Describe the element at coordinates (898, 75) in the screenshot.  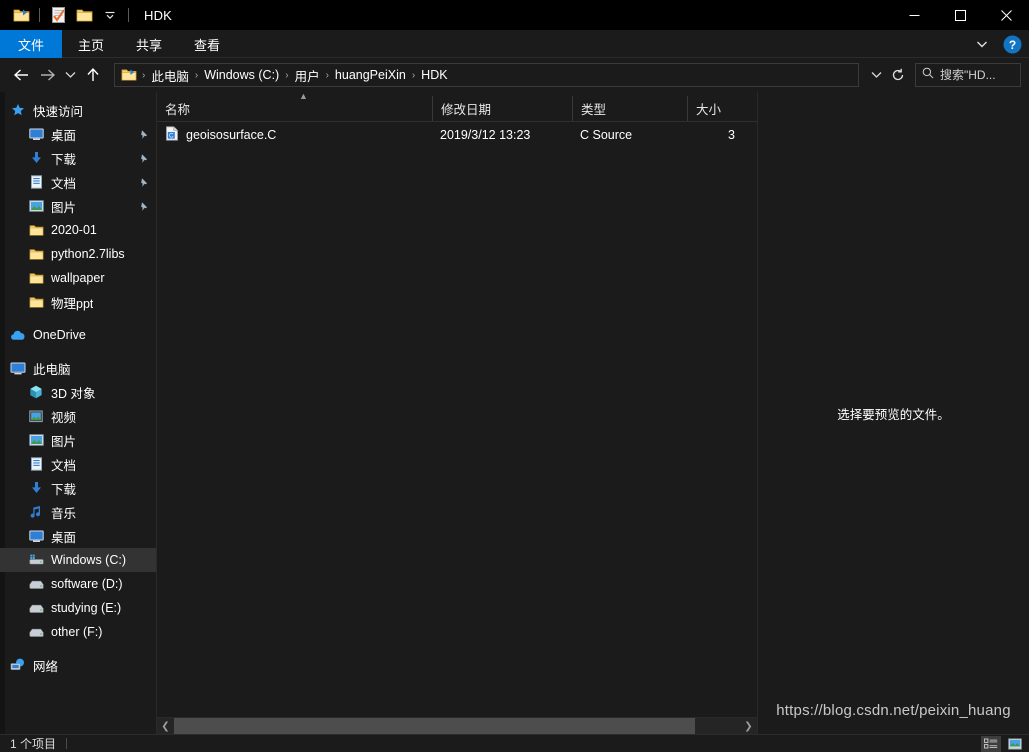
I see `refresh-icon` at that location.